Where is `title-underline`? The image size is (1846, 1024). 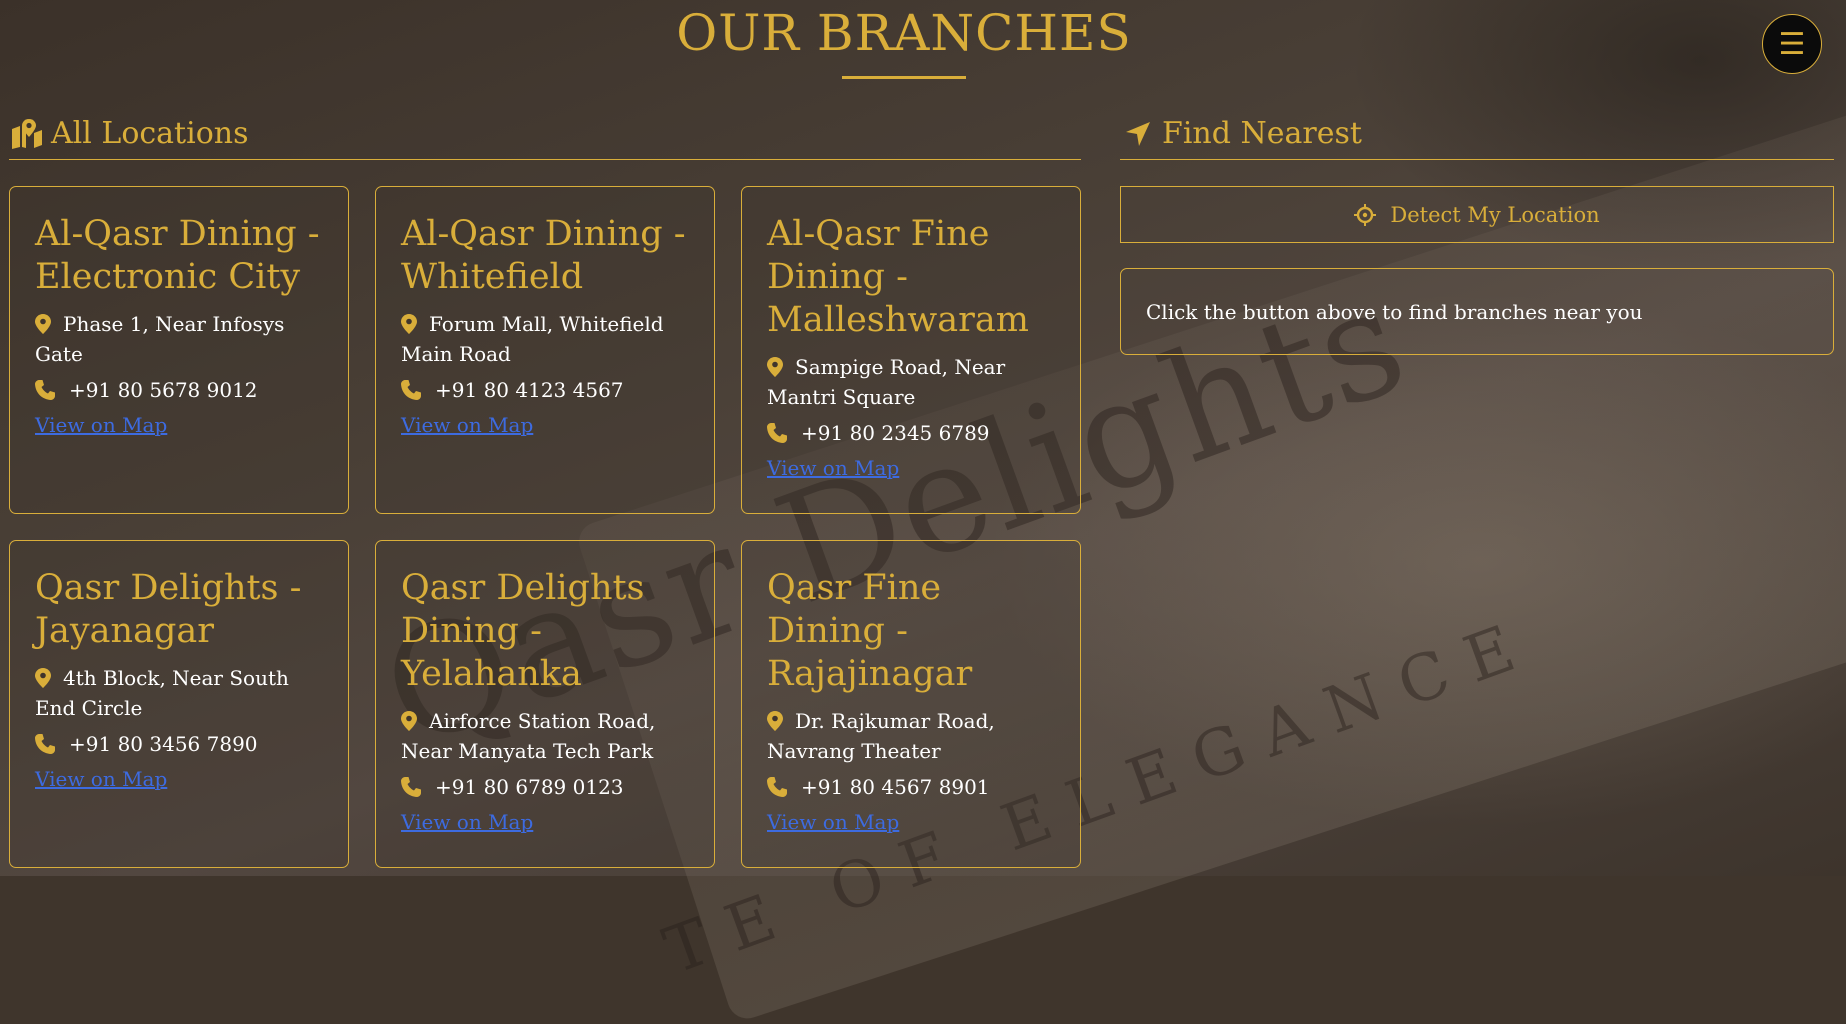 title-underline is located at coordinates (904, 77).